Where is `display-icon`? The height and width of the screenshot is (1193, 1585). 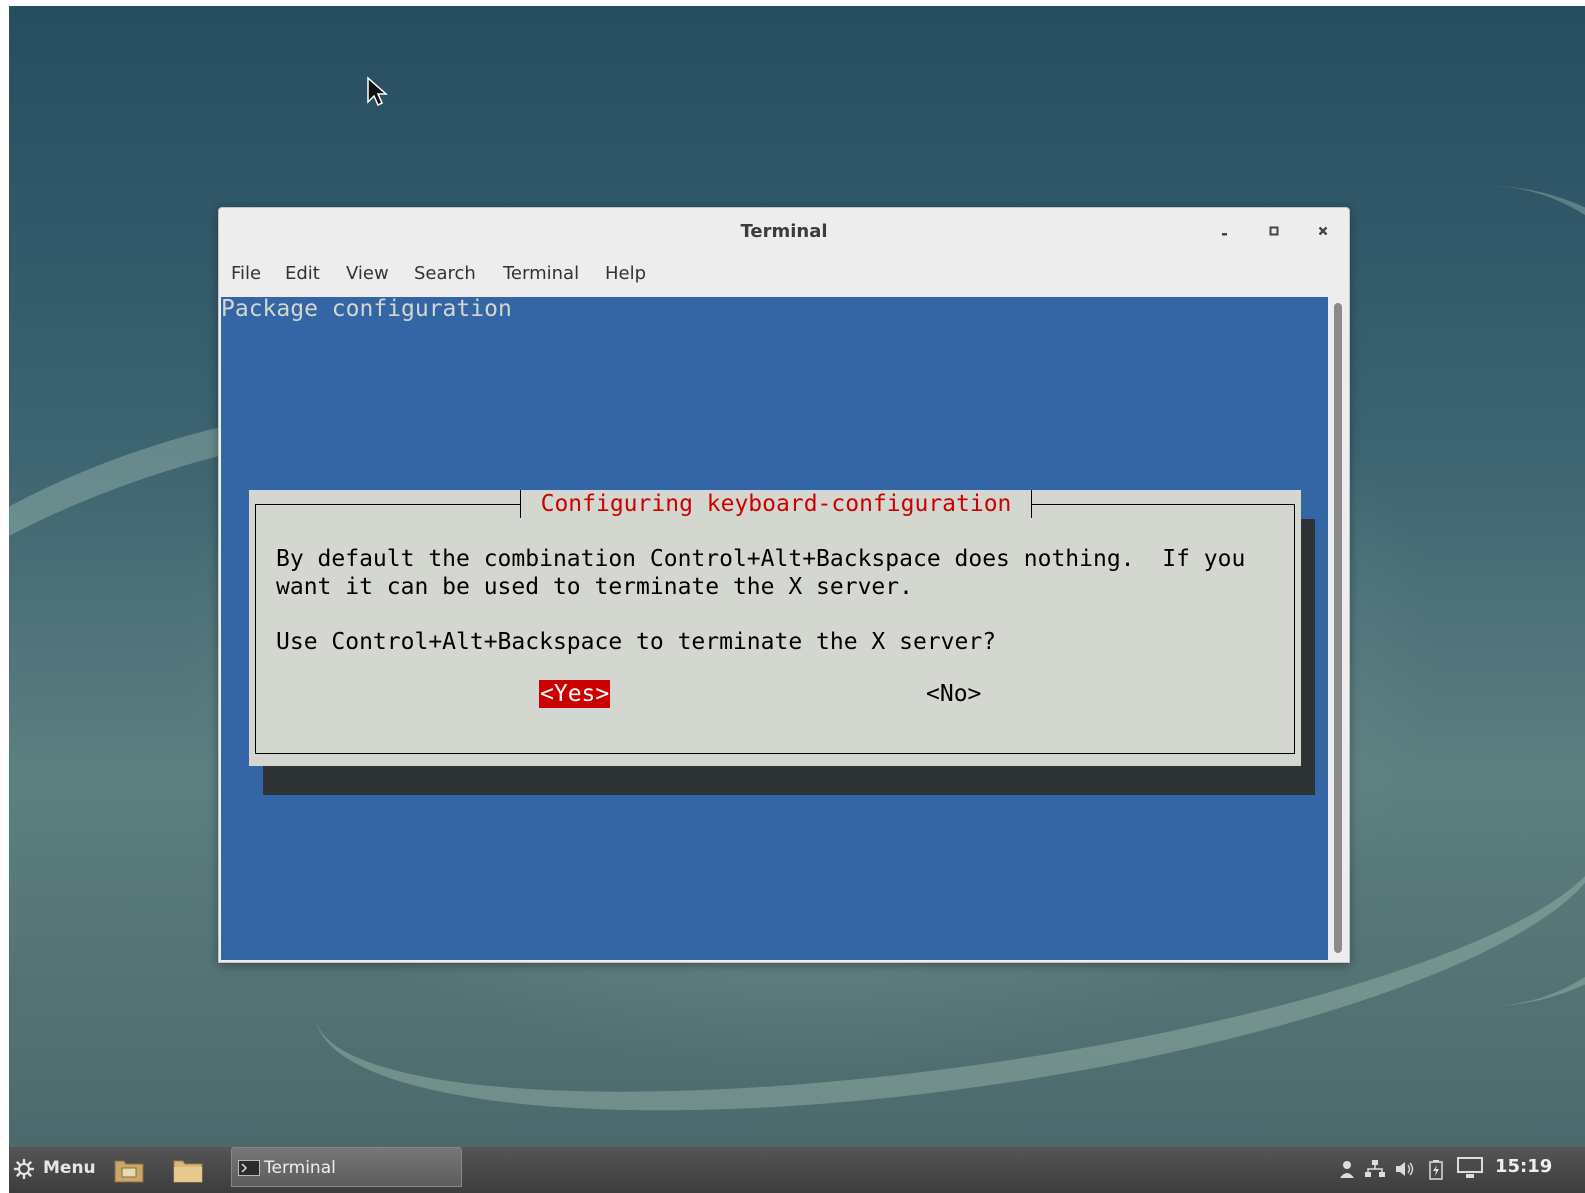
display-icon is located at coordinates (1470, 1168).